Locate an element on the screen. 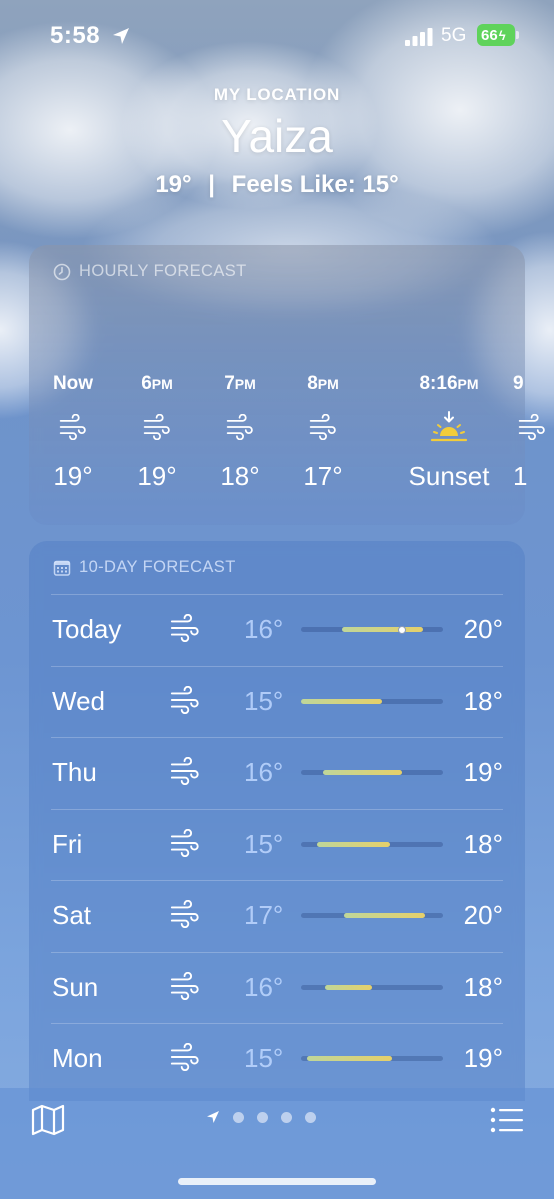  page-indicator is located at coordinates (261, 1117).